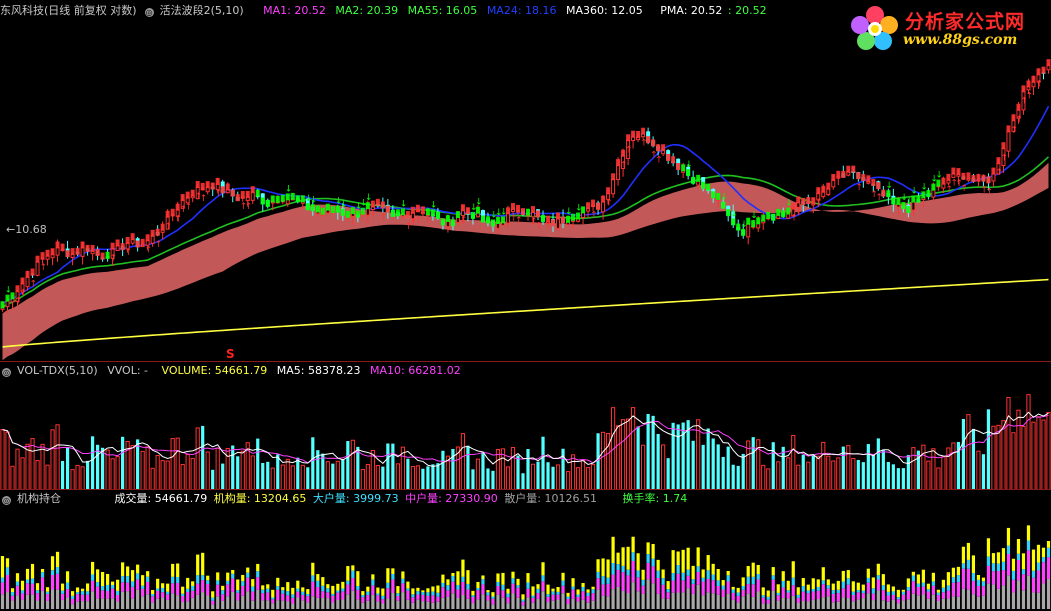 The image size is (1051, 611). What do you see at coordinates (39, 498) in the screenshot?
I see `holdings-name: 机构持仓` at bounding box center [39, 498].